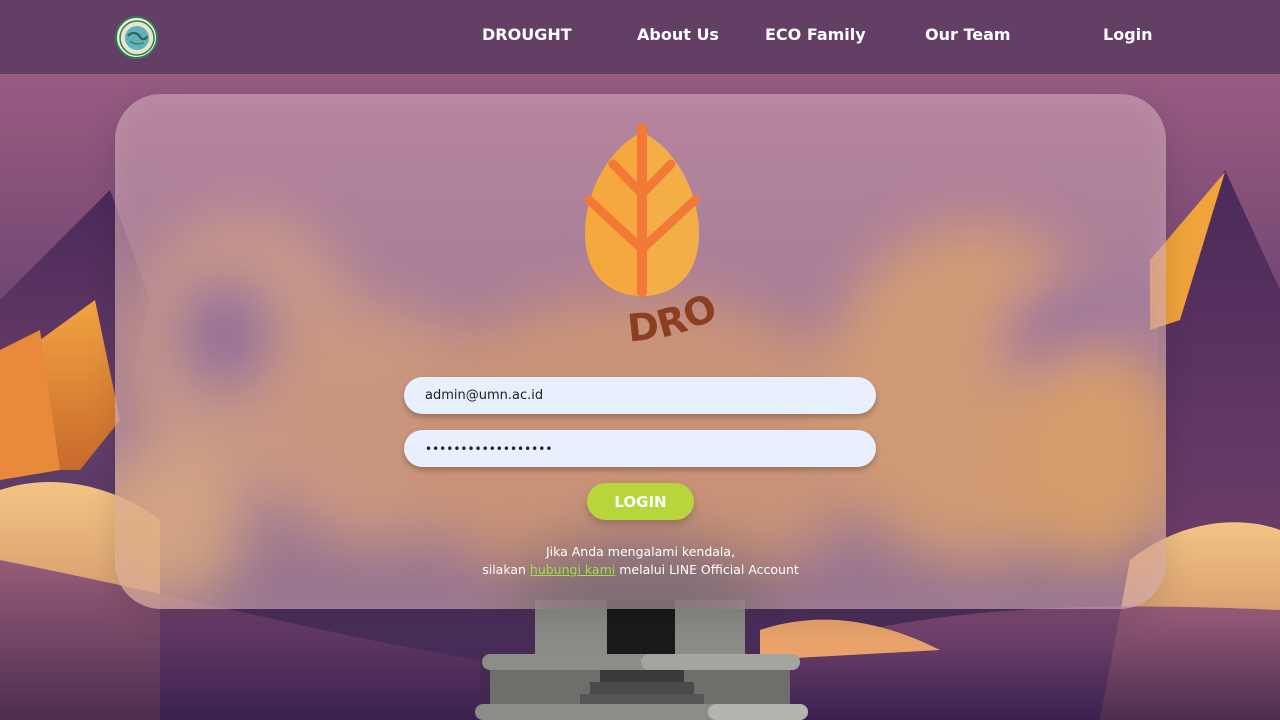  What do you see at coordinates (968, 34) in the screenshot?
I see `nav-our-team: Our Team` at bounding box center [968, 34].